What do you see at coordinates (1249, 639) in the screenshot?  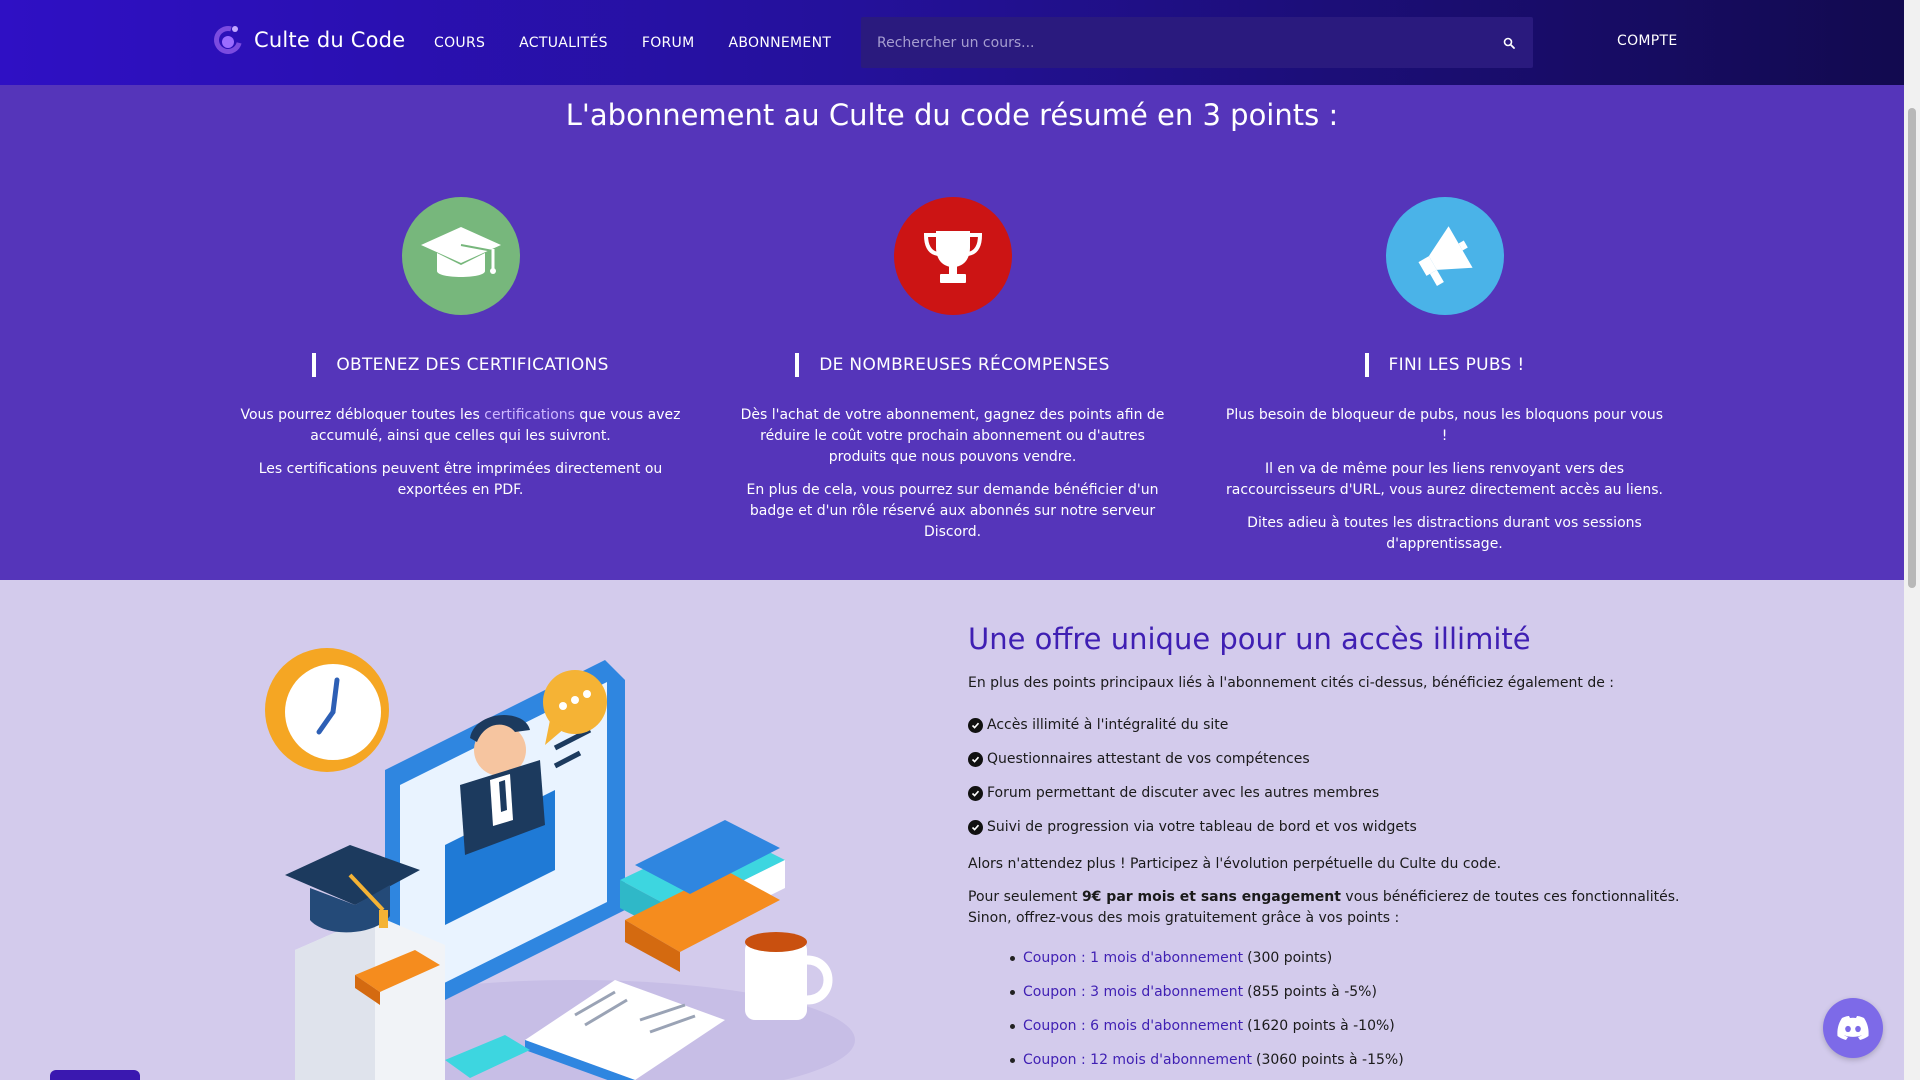 I see `offer-title: Une offre unique pour un accès illimité` at bounding box center [1249, 639].